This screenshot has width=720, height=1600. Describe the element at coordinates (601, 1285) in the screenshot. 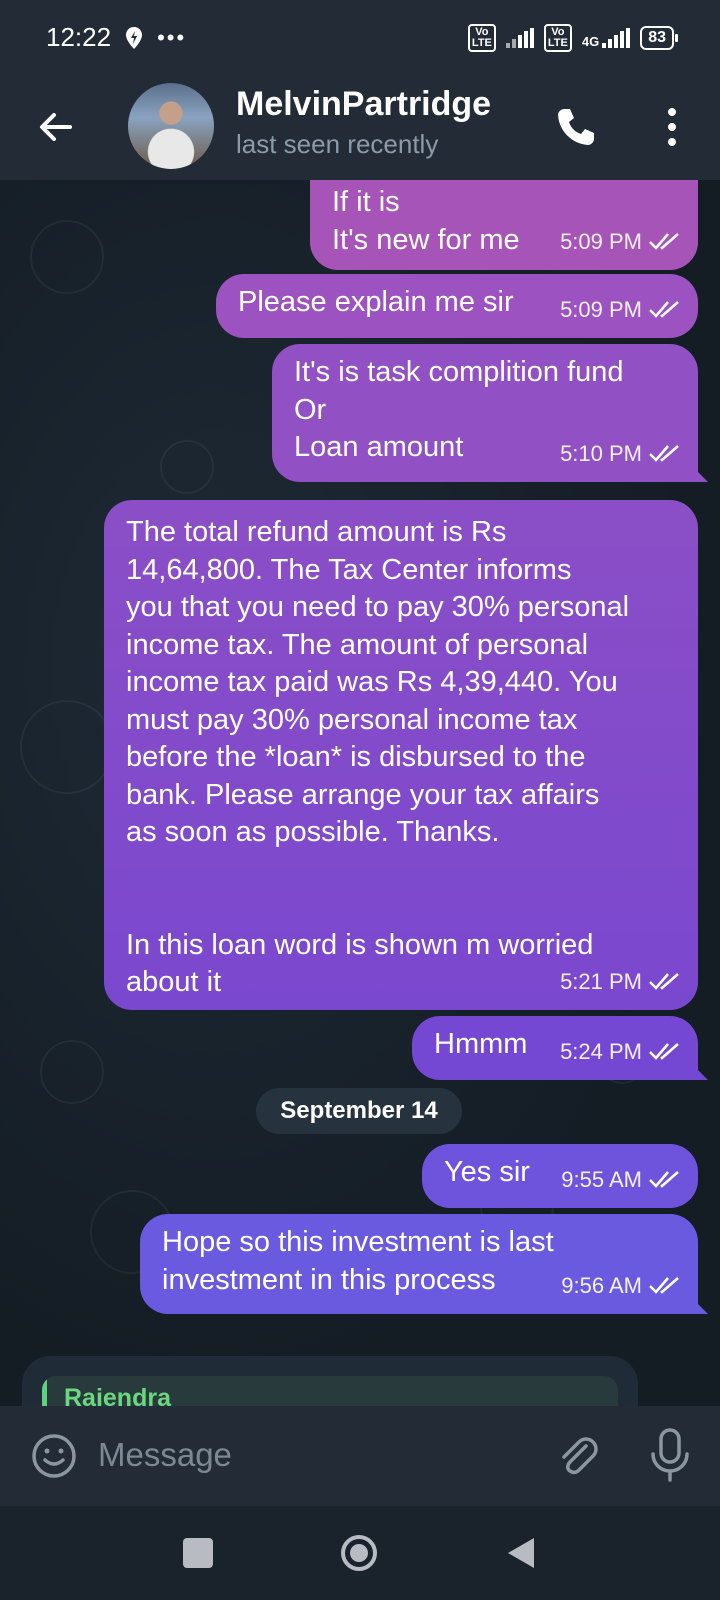

I see `message-time: 9:56 AM` at that location.